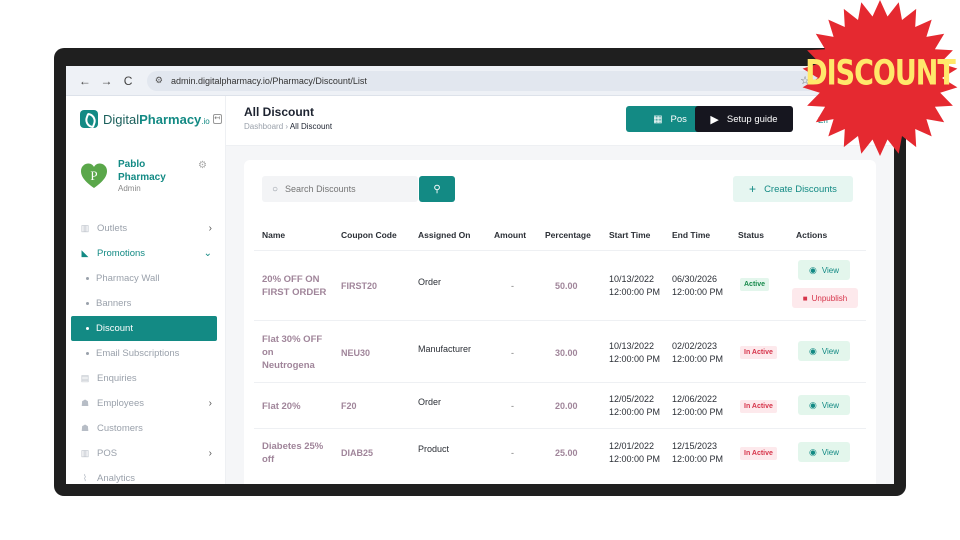  Describe the element at coordinates (345, 189) in the screenshot. I see `search-input` at that location.